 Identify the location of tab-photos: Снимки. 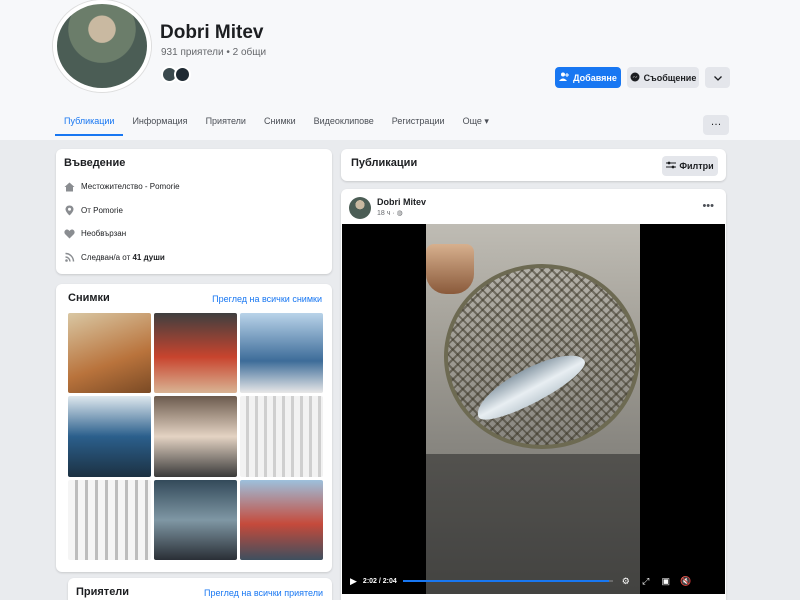
(280, 122).